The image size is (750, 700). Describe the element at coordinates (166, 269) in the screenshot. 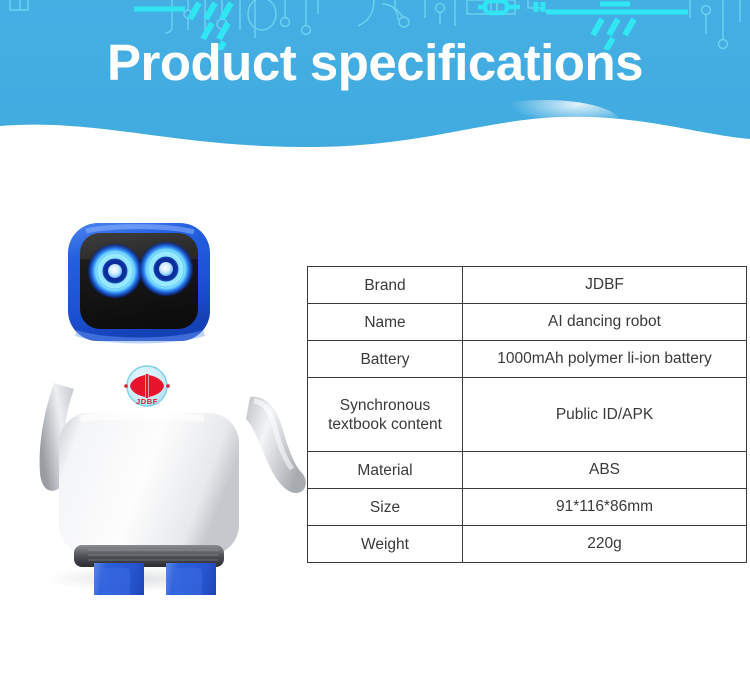

I see `robot-right-eye` at that location.